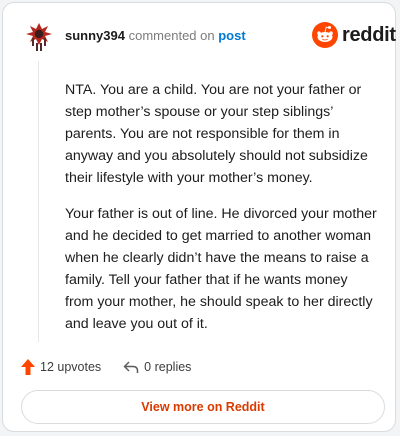 Image resolution: width=400 pixels, height=436 pixels. Describe the element at coordinates (171, 35) in the screenshot. I see `comment-meta: commented on` at that location.